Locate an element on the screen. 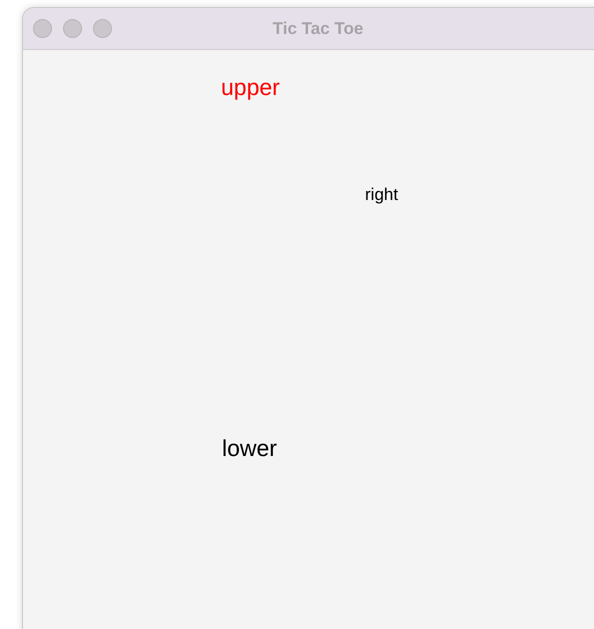  text-label: upper is located at coordinates (250, 87).